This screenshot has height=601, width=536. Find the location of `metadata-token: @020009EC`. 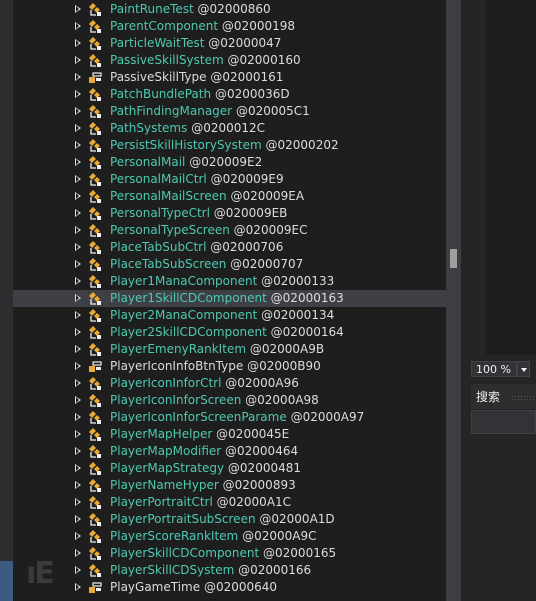

metadata-token: @020009EC is located at coordinates (270, 230).